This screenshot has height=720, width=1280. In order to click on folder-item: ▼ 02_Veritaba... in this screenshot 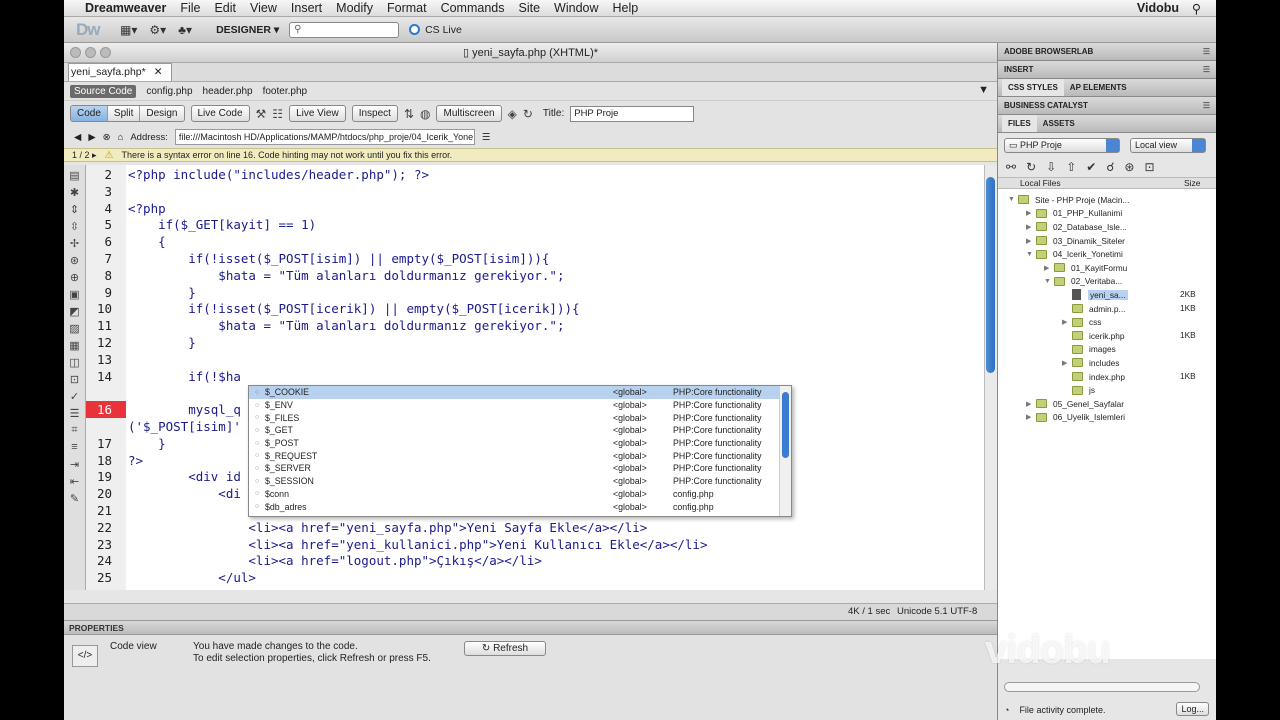, I will do `click(1083, 282)`.